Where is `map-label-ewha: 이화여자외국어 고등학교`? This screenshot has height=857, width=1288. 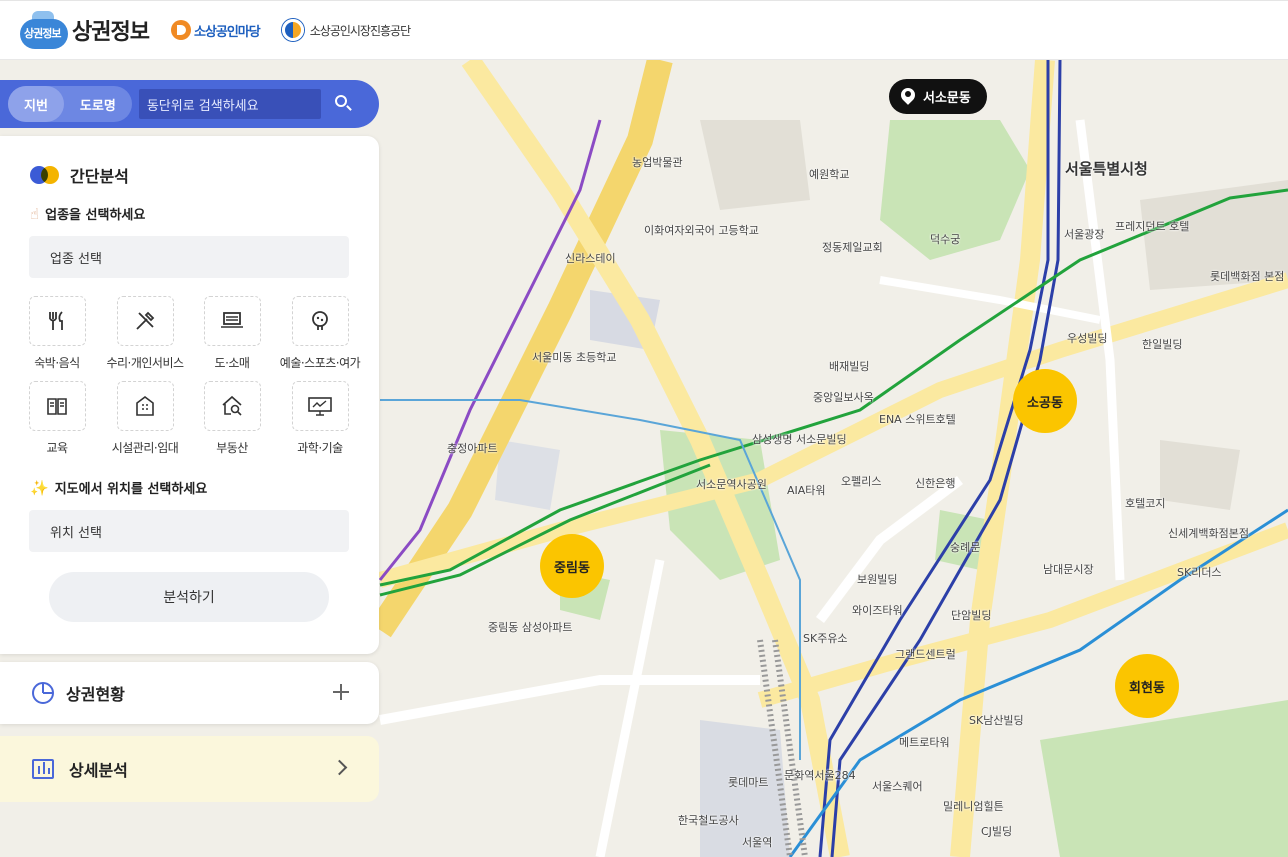
map-label-ewha: 이화여자외국어 고등학교 is located at coordinates (701, 230).